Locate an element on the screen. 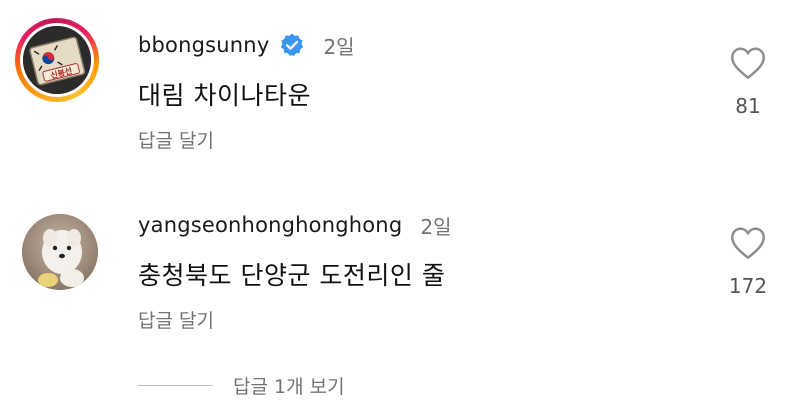 This screenshot has height=417, width=798. like-count: 81 is located at coordinates (748, 106).